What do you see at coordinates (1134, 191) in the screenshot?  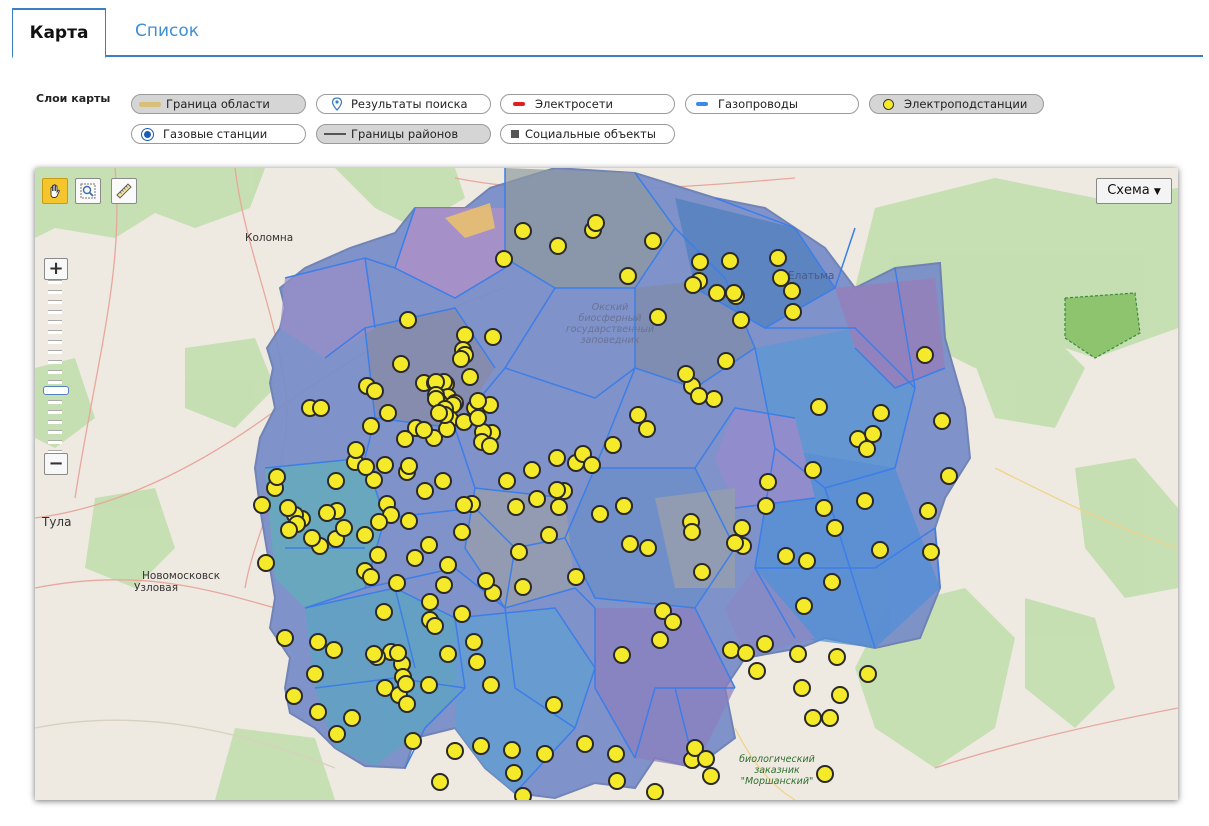 I see `basemap-select: Схема ▼` at bounding box center [1134, 191].